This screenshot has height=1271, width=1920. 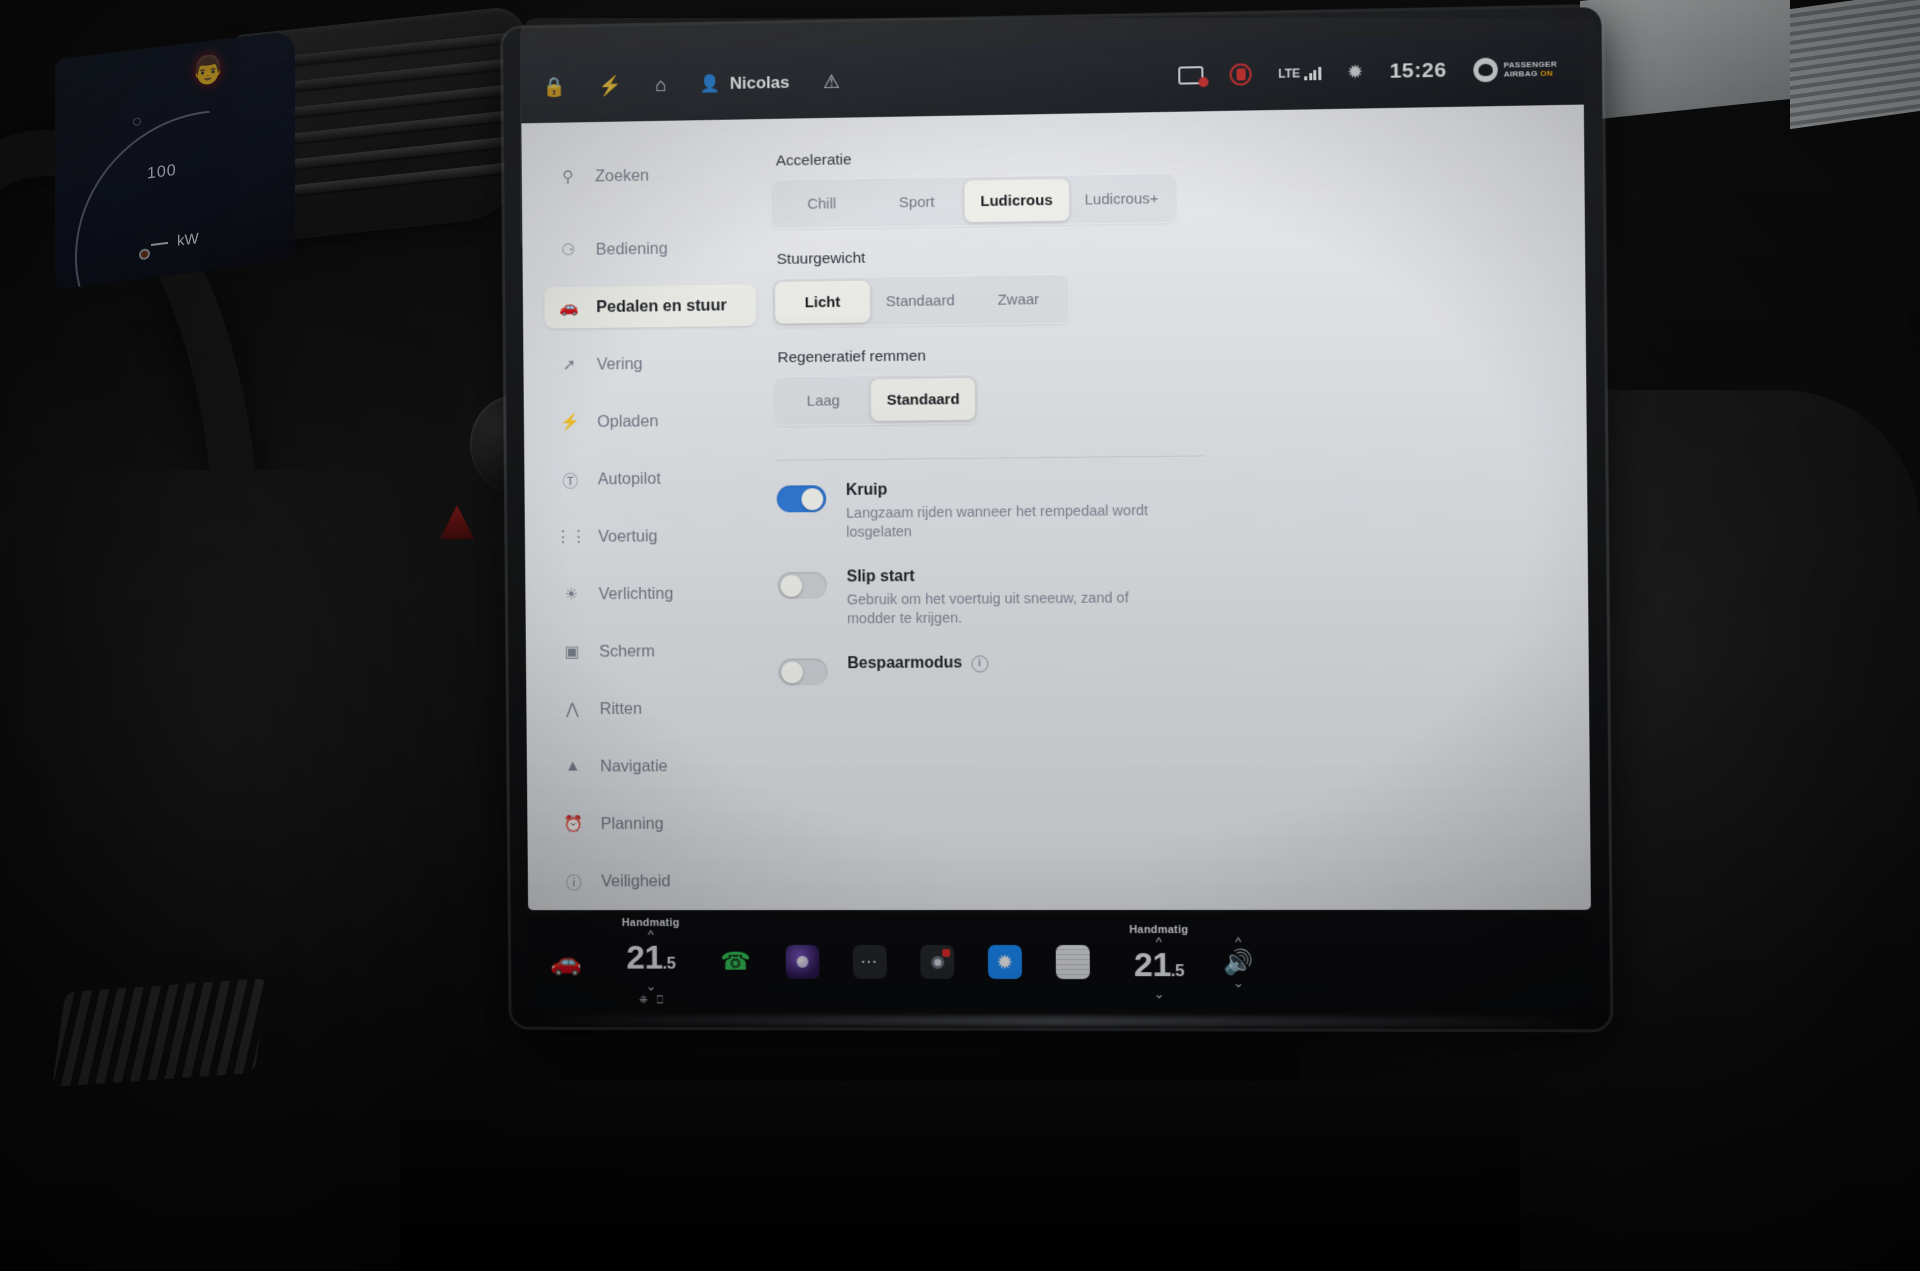 What do you see at coordinates (652, 175) in the screenshot?
I see `search-input: ⚲ Zoeken` at bounding box center [652, 175].